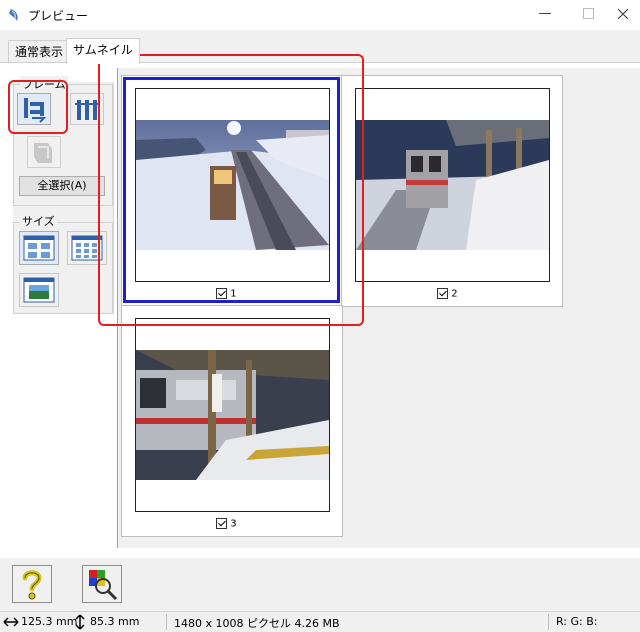 This screenshot has height=632, width=640. I want to click on image-info: 1480 x 1008 ピクセル 4.26 MB, so click(257, 623).